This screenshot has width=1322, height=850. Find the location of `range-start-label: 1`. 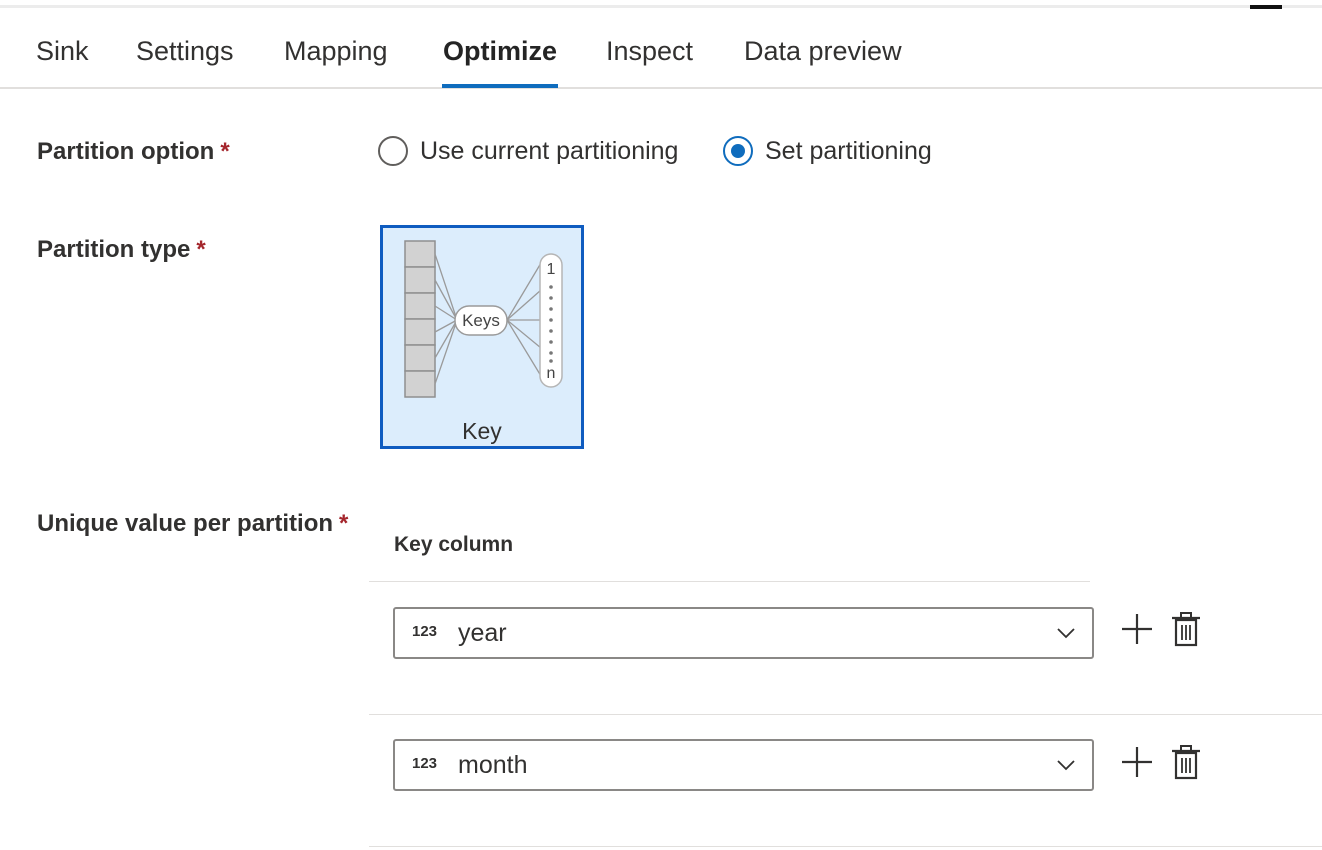

range-start-label: 1 is located at coordinates (551, 269).